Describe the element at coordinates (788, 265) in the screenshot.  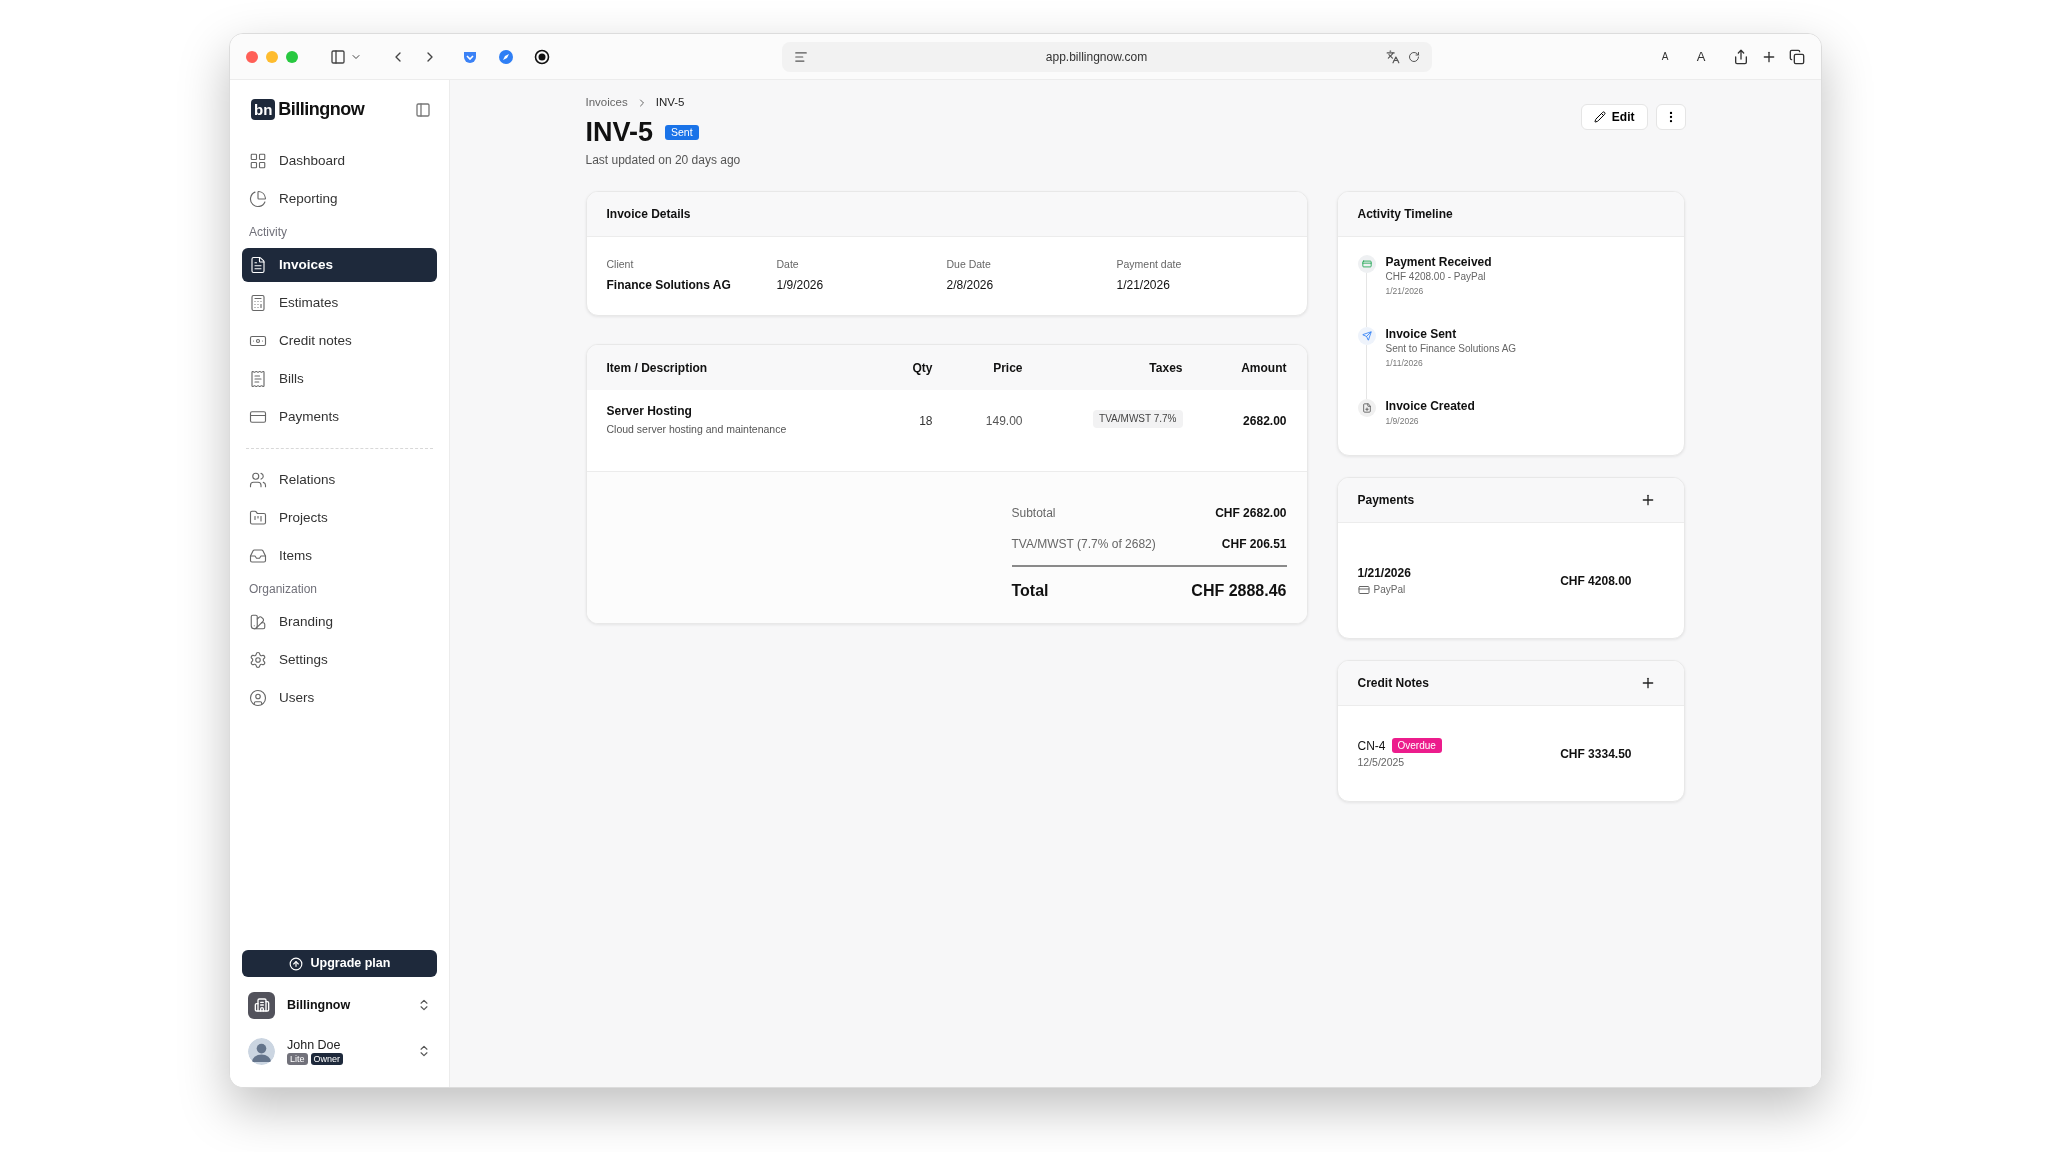
I see `field-label: Date` at that location.